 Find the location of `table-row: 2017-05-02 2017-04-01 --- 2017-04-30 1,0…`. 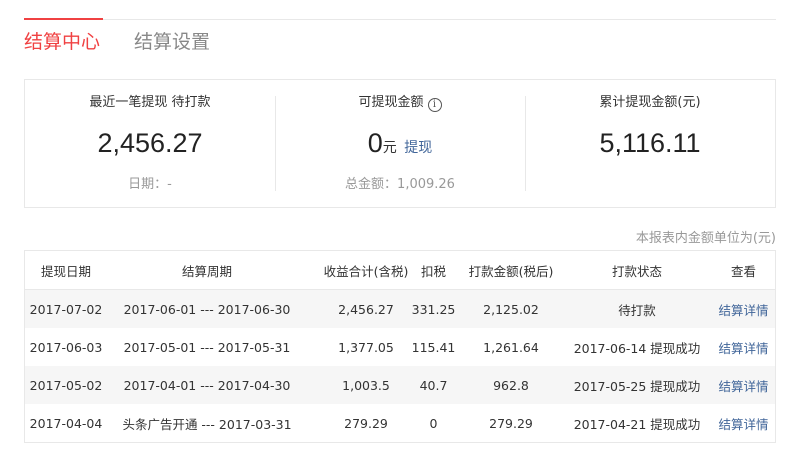

table-row: 2017-05-02 2017-04-01 --- 2017-04-30 1,0… is located at coordinates (400, 385).